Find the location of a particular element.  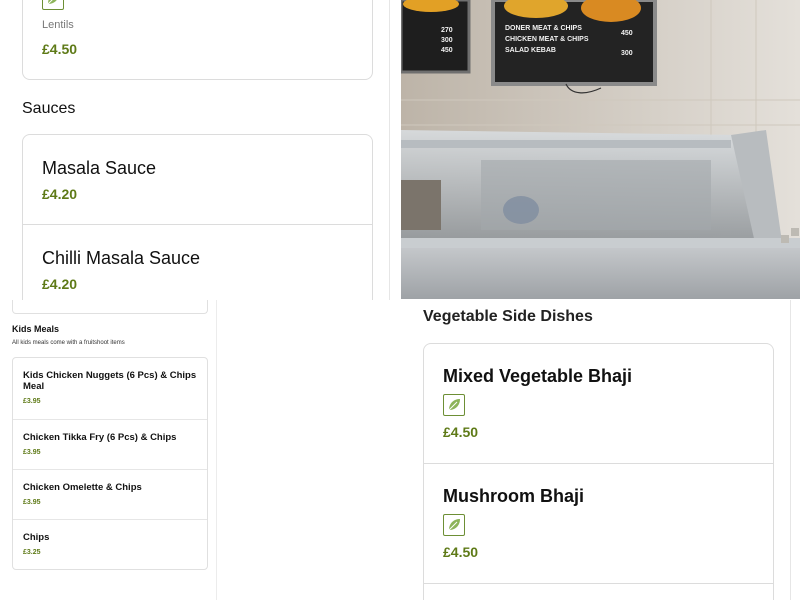

menu-item-name: Mixed Vegetable Bhaji is located at coordinates (538, 376).